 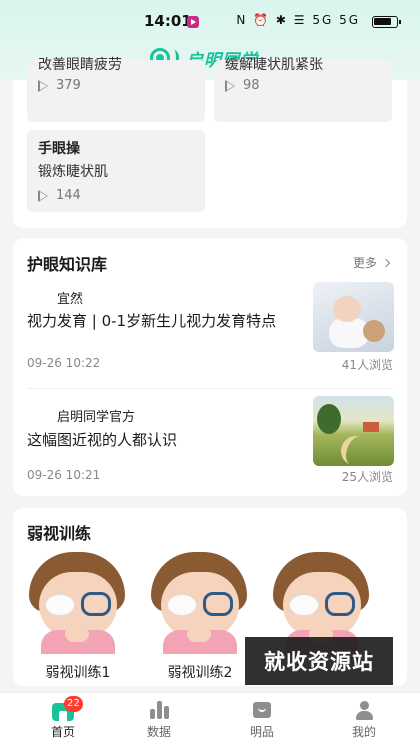 I want to click on video-subtitle: 改善眼睛疲劳, so click(x=80, y=65).